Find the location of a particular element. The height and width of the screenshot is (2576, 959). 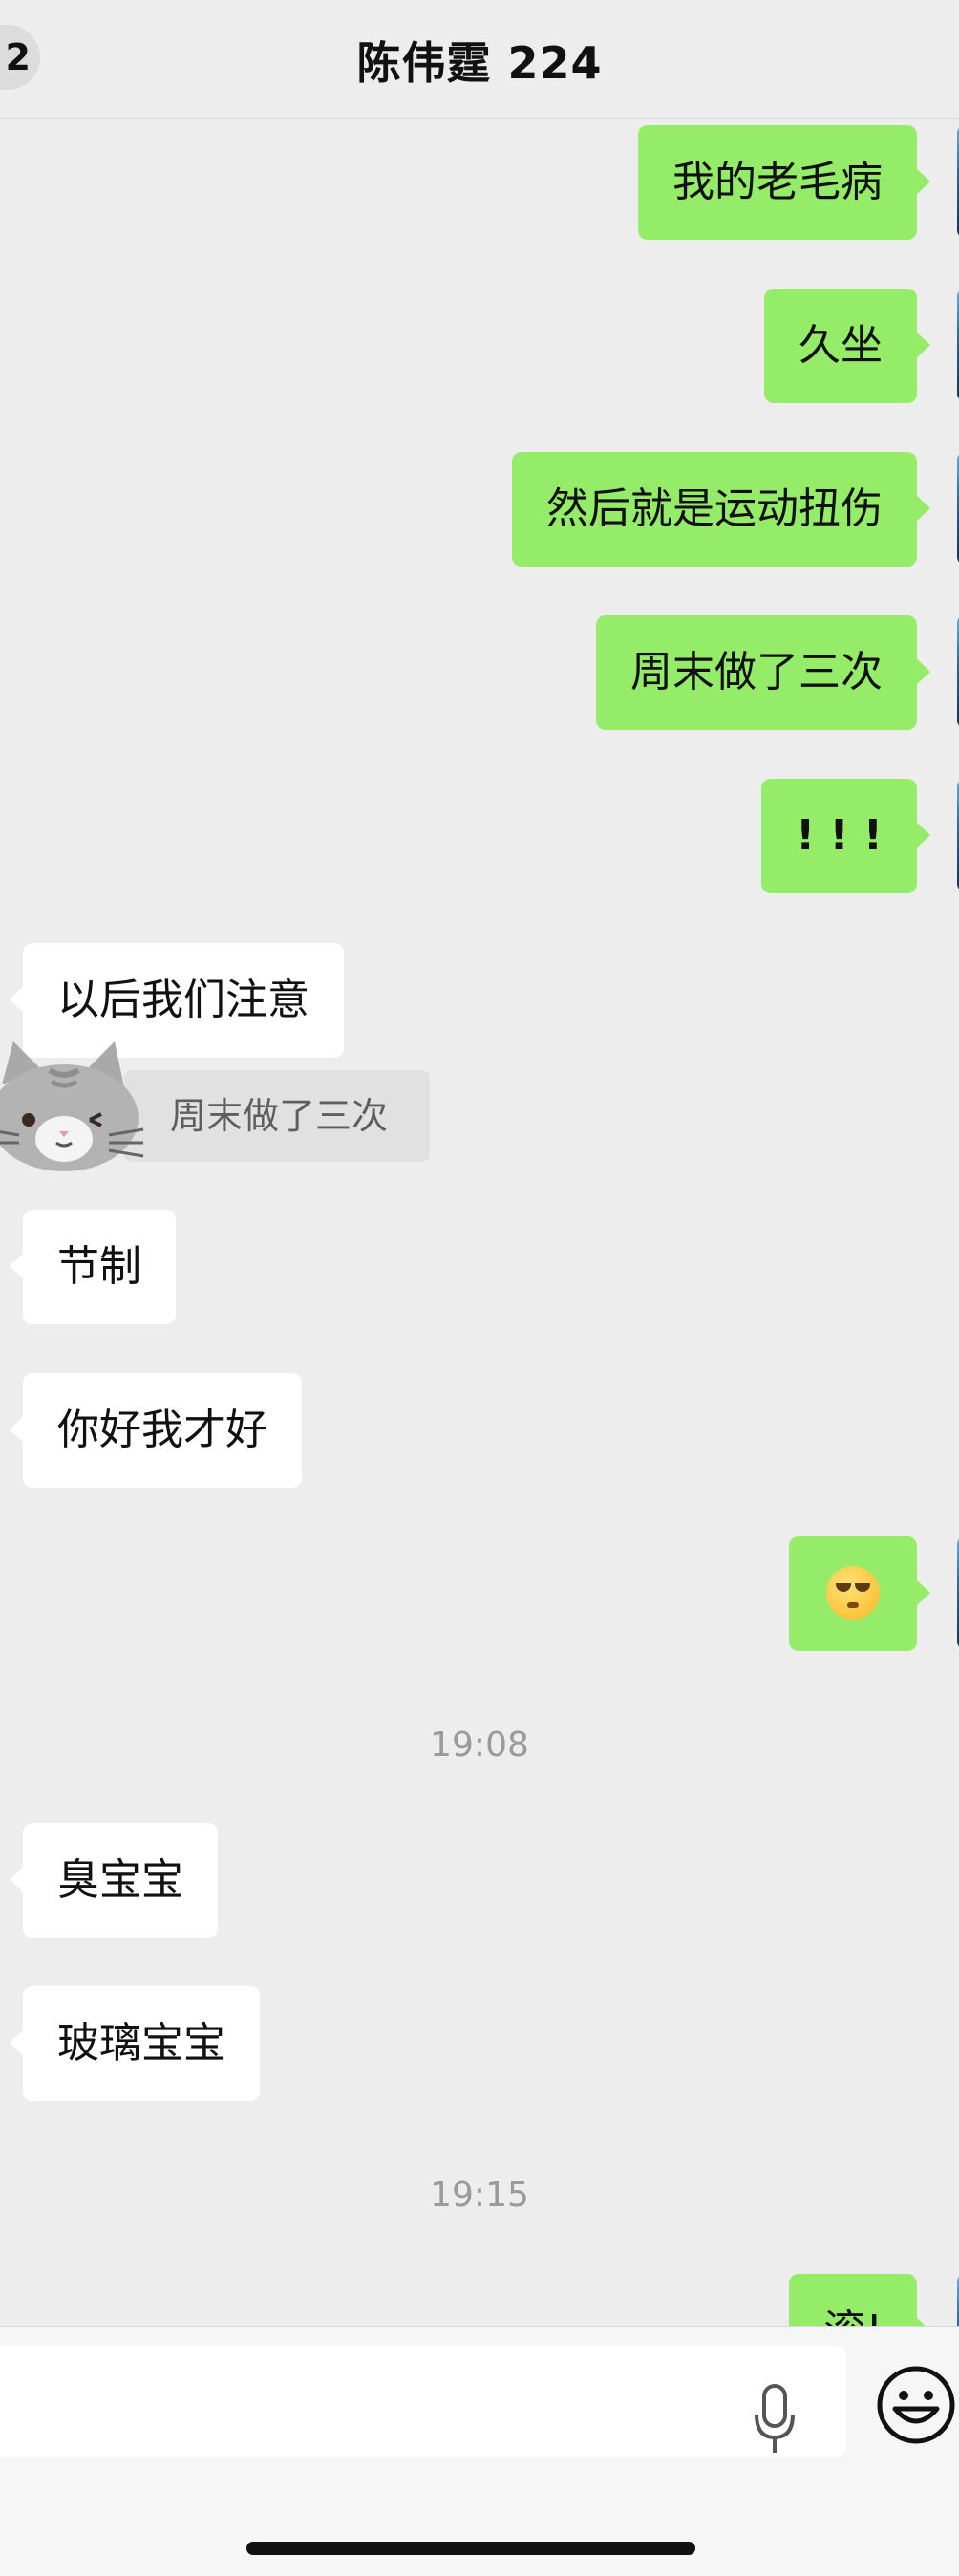

message-input is located at coordinates (423, 2401).